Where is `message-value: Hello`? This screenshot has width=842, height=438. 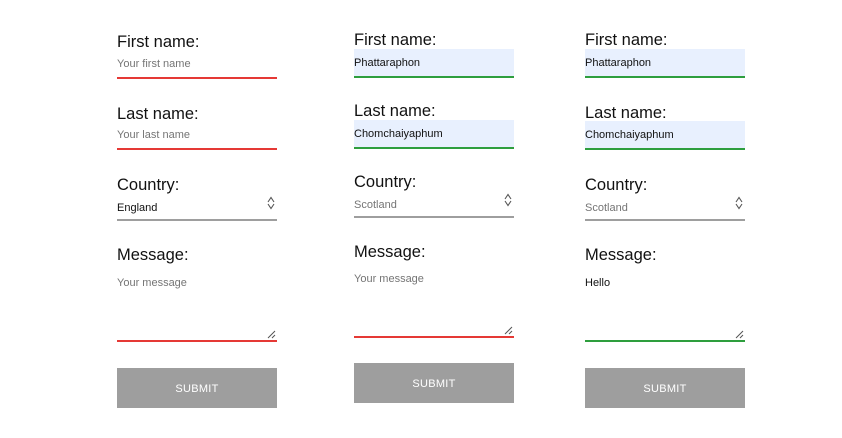 message-value: Hello is located at coordinates (598, 283).